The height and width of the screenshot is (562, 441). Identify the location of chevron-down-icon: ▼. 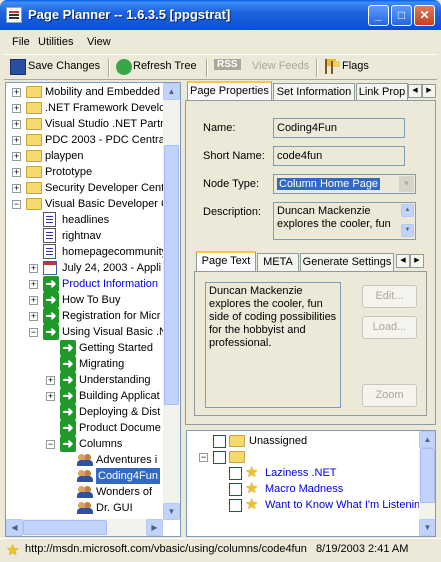
(406, 184).